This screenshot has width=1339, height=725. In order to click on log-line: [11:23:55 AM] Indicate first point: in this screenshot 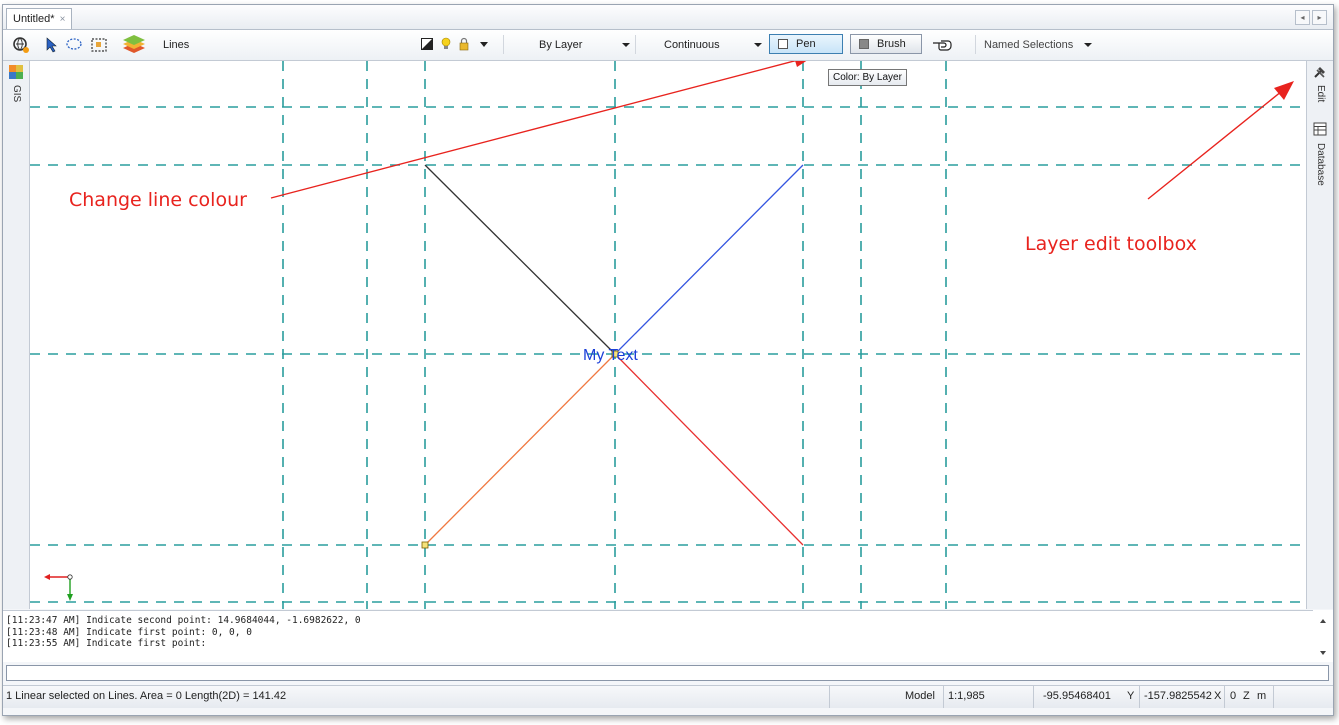, I will do `click(106, 643)`.